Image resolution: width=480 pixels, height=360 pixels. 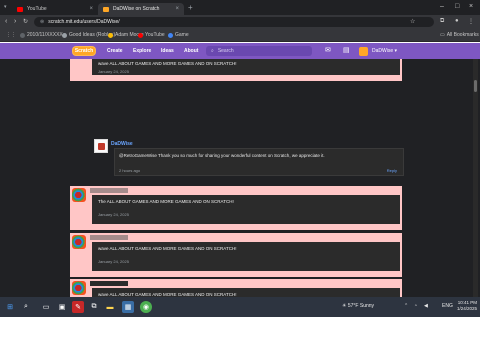 I want to click on task-view-icon: ▭, so click(x=46, y=307).